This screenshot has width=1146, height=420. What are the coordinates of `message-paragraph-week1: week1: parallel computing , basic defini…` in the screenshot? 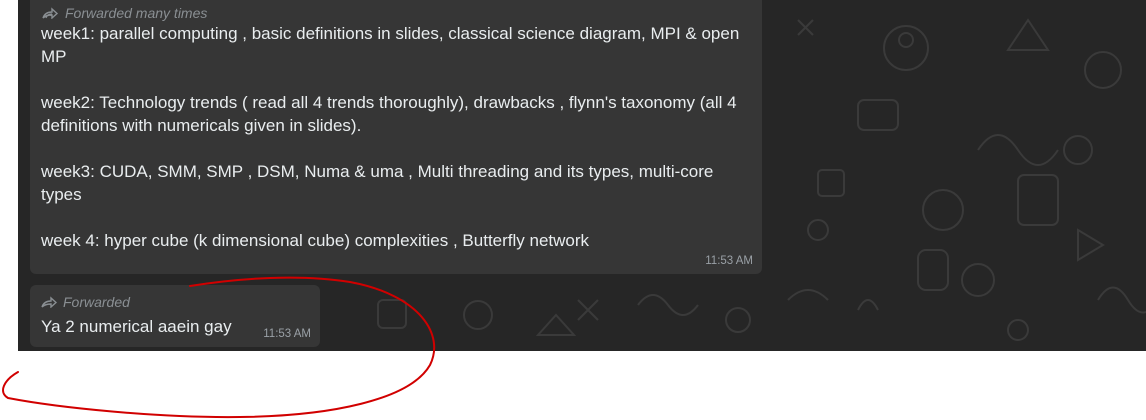 It's located at (390, 45).